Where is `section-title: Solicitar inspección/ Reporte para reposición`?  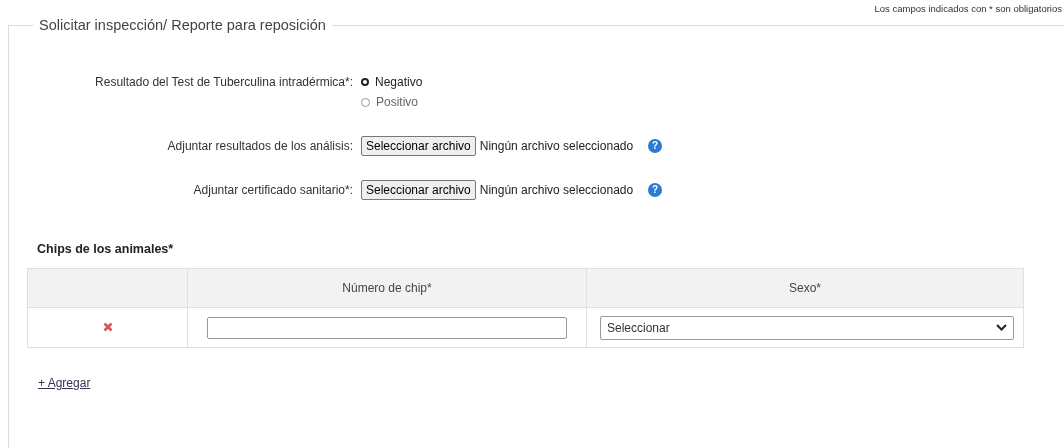 section-title: Solicitar inspección/ Reporte para reposición is located at coordinates (182, 25).